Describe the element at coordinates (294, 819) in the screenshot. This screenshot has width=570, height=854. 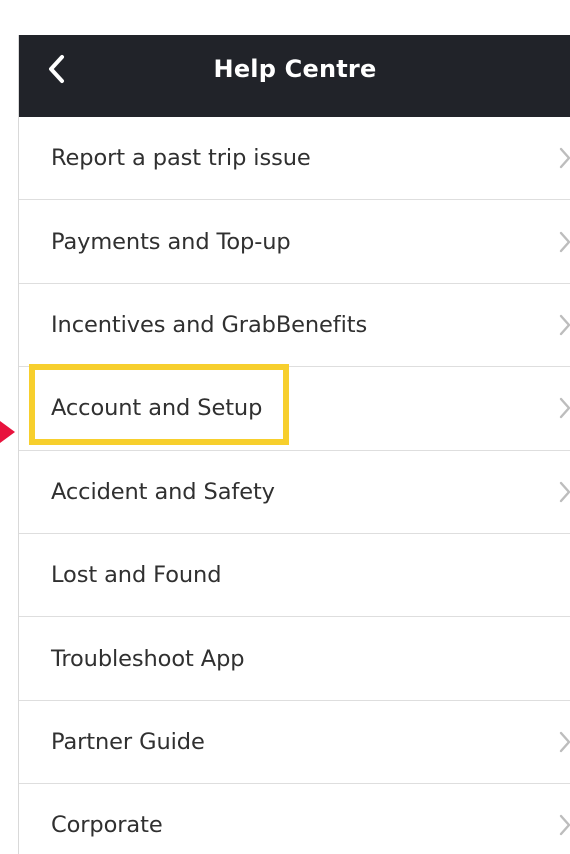
I see `menu-item-corporate: Corporate` at that location.